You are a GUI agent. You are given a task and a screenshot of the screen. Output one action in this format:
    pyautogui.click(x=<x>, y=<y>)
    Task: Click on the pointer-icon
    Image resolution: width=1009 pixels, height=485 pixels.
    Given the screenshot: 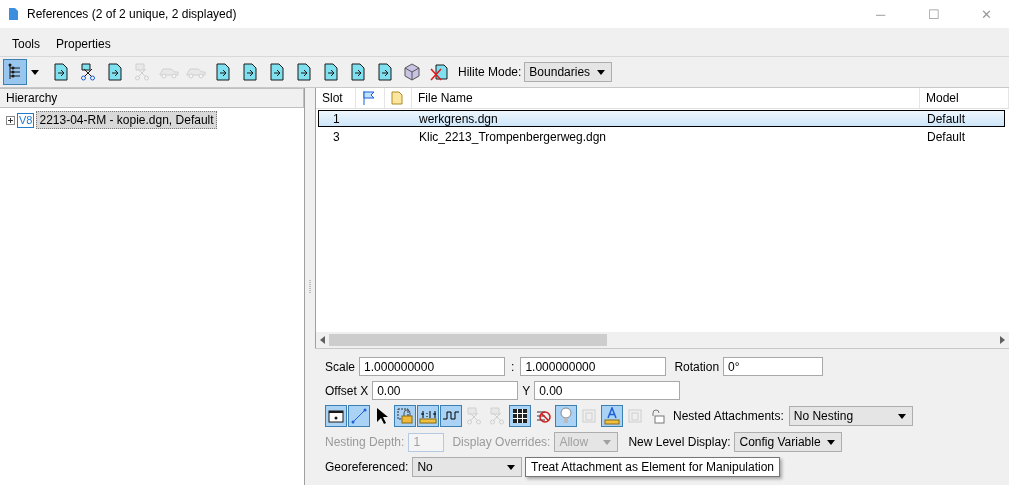 What is the action you would take?
    pyautogui.click(x=382, y=416)
    